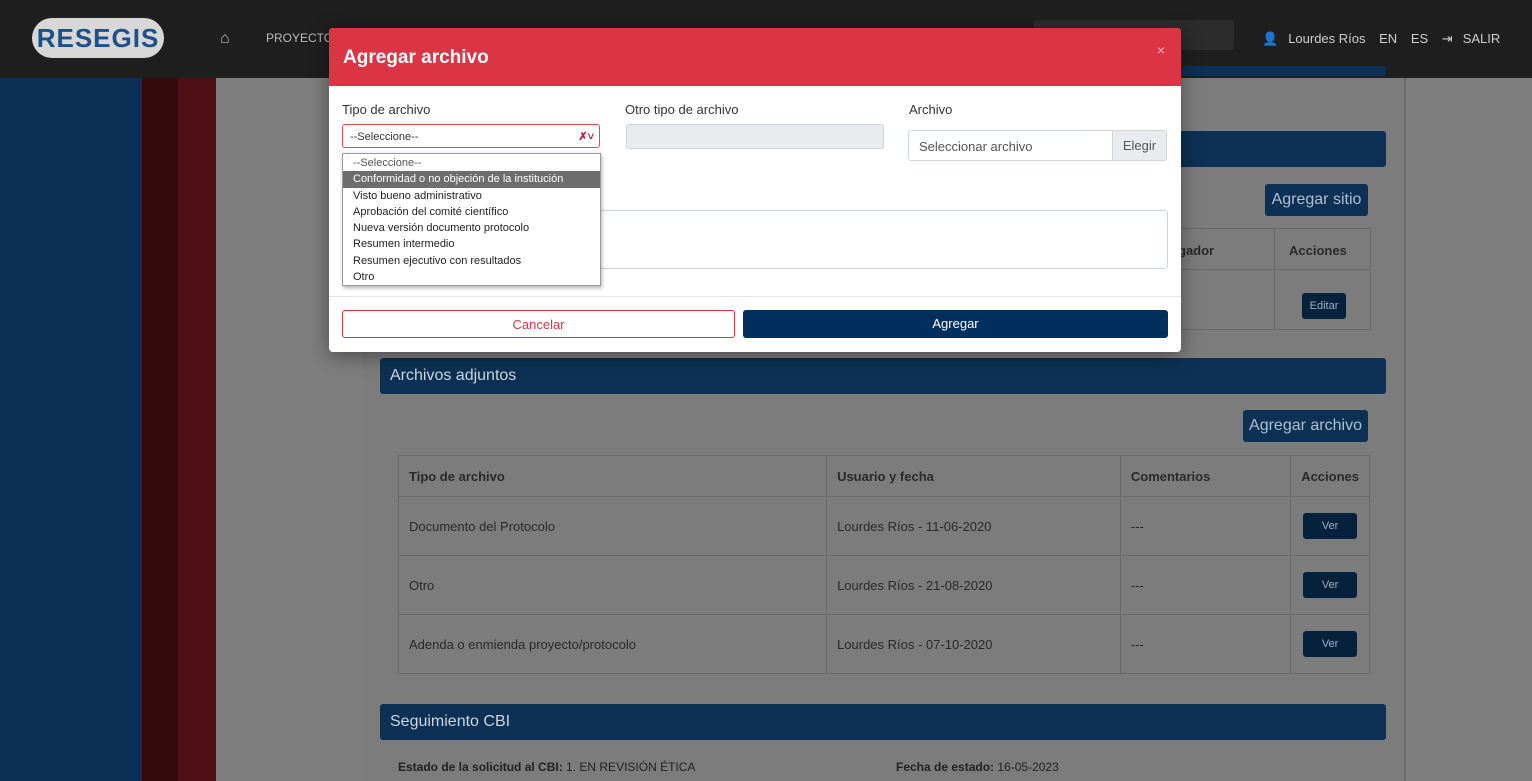 The width and height of the screenshot is (1532, 781). I want to click on modal-footer-divider, so click(755, 296).